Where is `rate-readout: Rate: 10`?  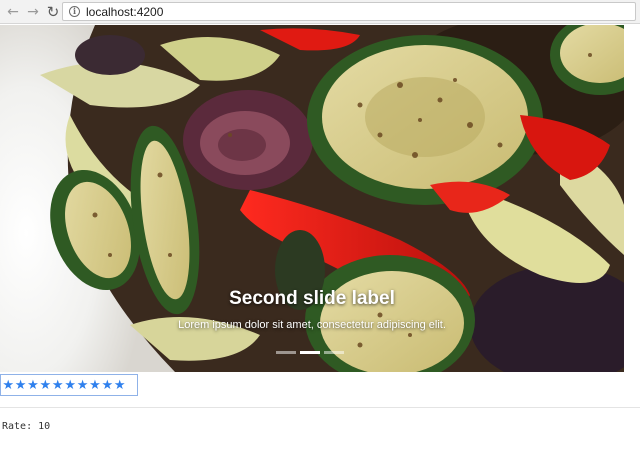
rate-readout: Rate: 10 is located at coordinates (26, 426).